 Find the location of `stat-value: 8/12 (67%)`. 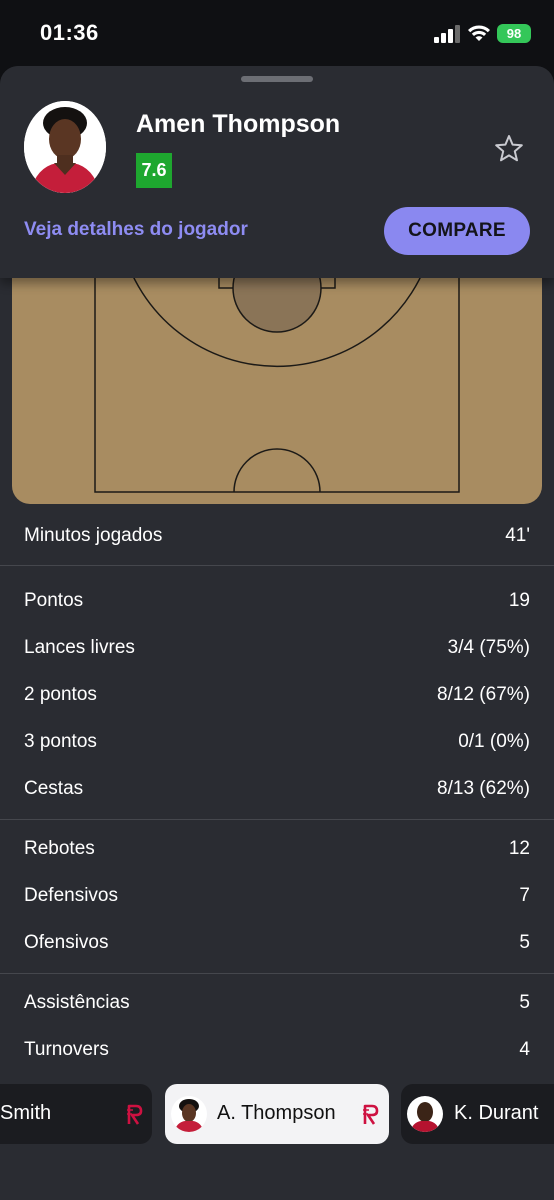

stat-value: 8/12 (67%) is located at coordinates (483, 694).